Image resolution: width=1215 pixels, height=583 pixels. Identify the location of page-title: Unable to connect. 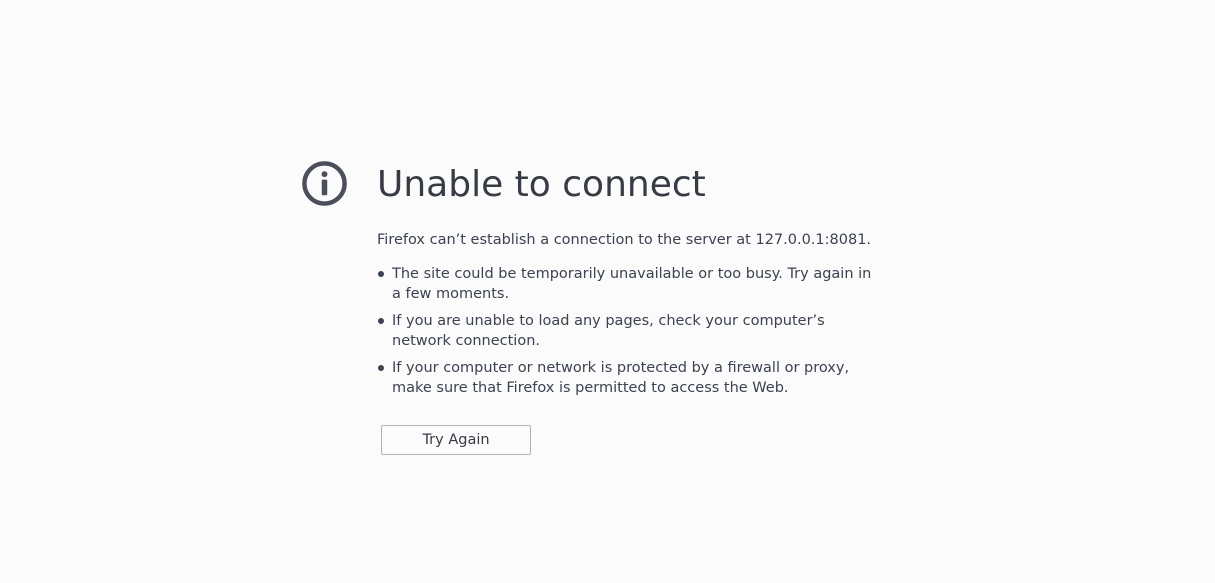
(541, 184).